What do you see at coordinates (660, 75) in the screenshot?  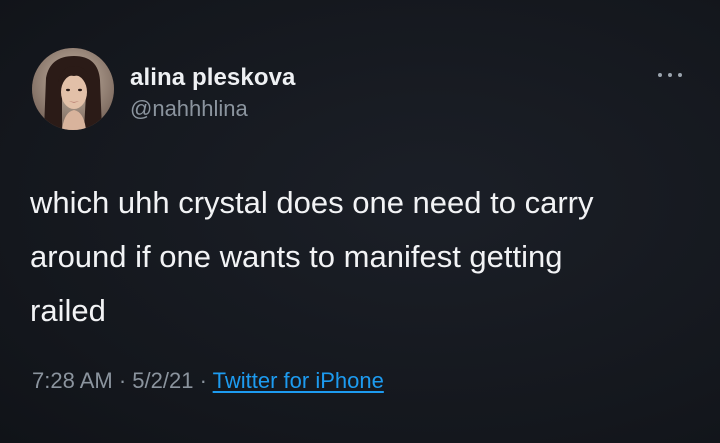 I see `more-horizontal-icon` at bounding box center [660, 75].